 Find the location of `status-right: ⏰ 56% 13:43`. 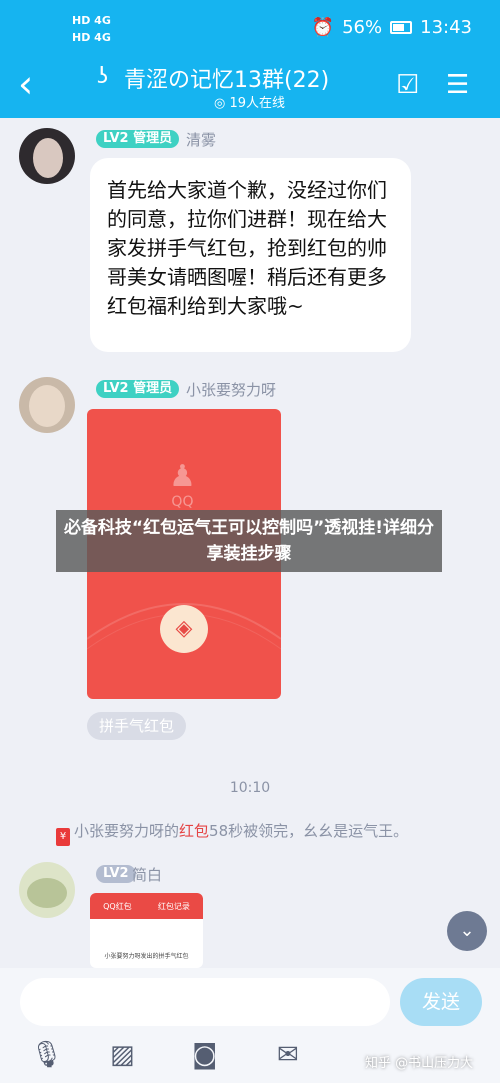

status-right: ⏰ 56% 13:43 is located at coordinates (392, 27).